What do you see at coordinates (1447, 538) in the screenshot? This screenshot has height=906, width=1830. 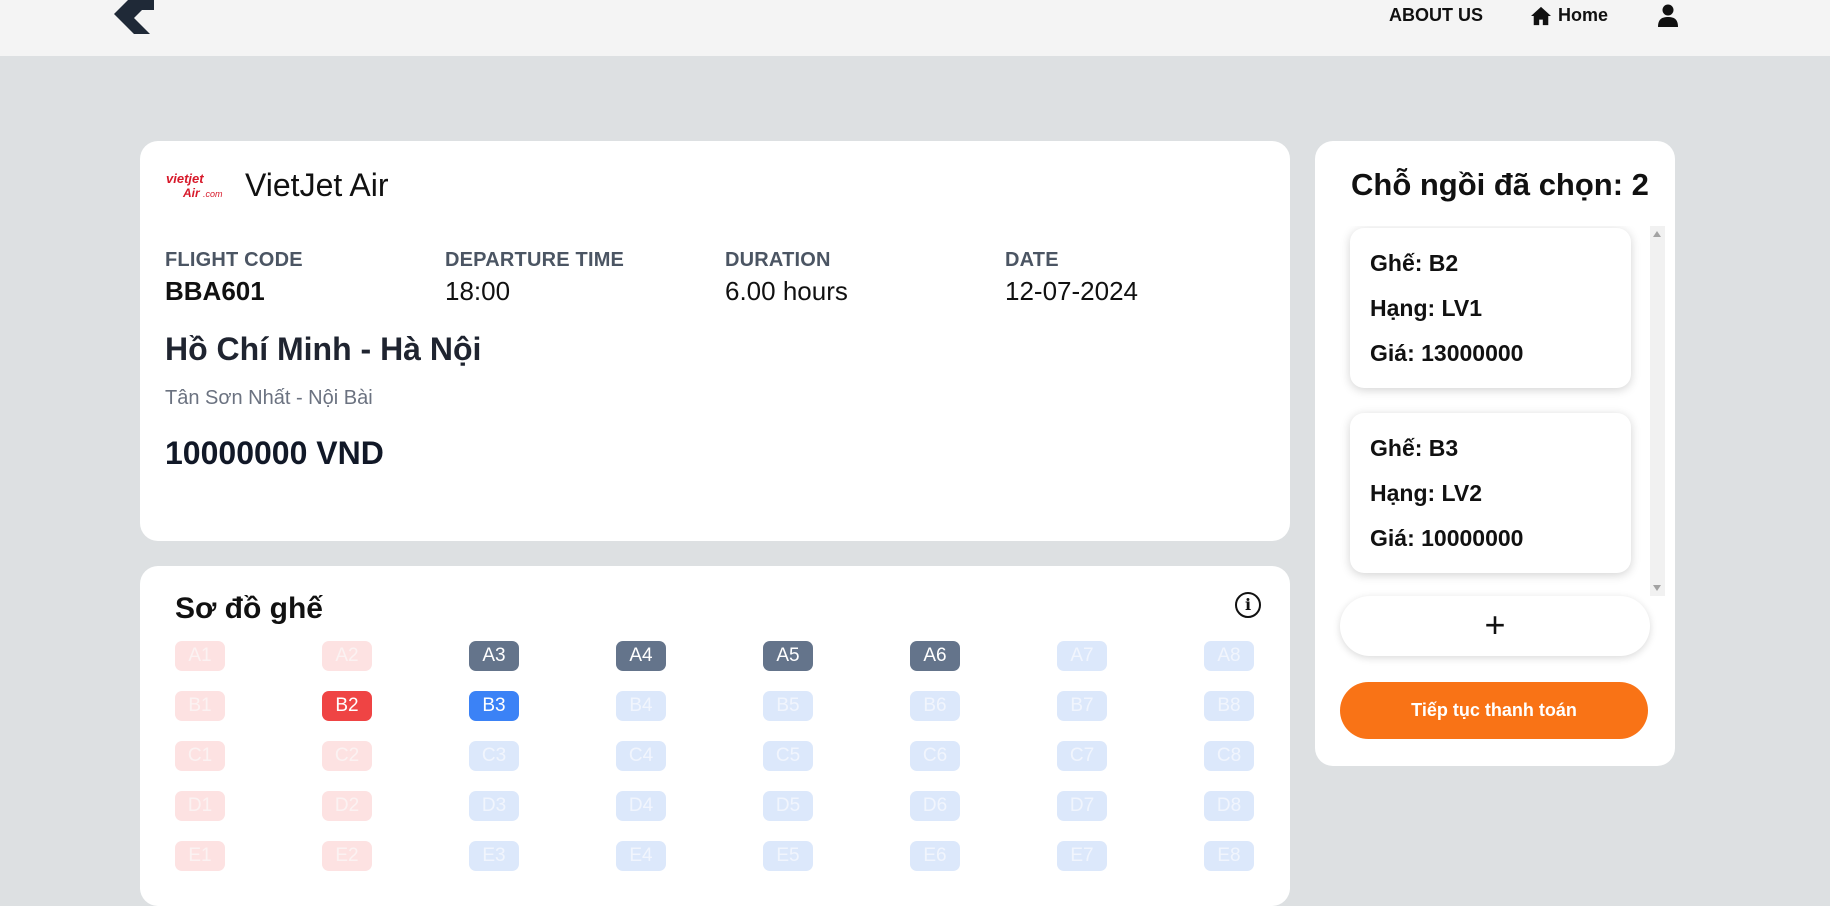 I see `selected-seat-price: Giá: 10000000` at bounding box center [1447, 538].